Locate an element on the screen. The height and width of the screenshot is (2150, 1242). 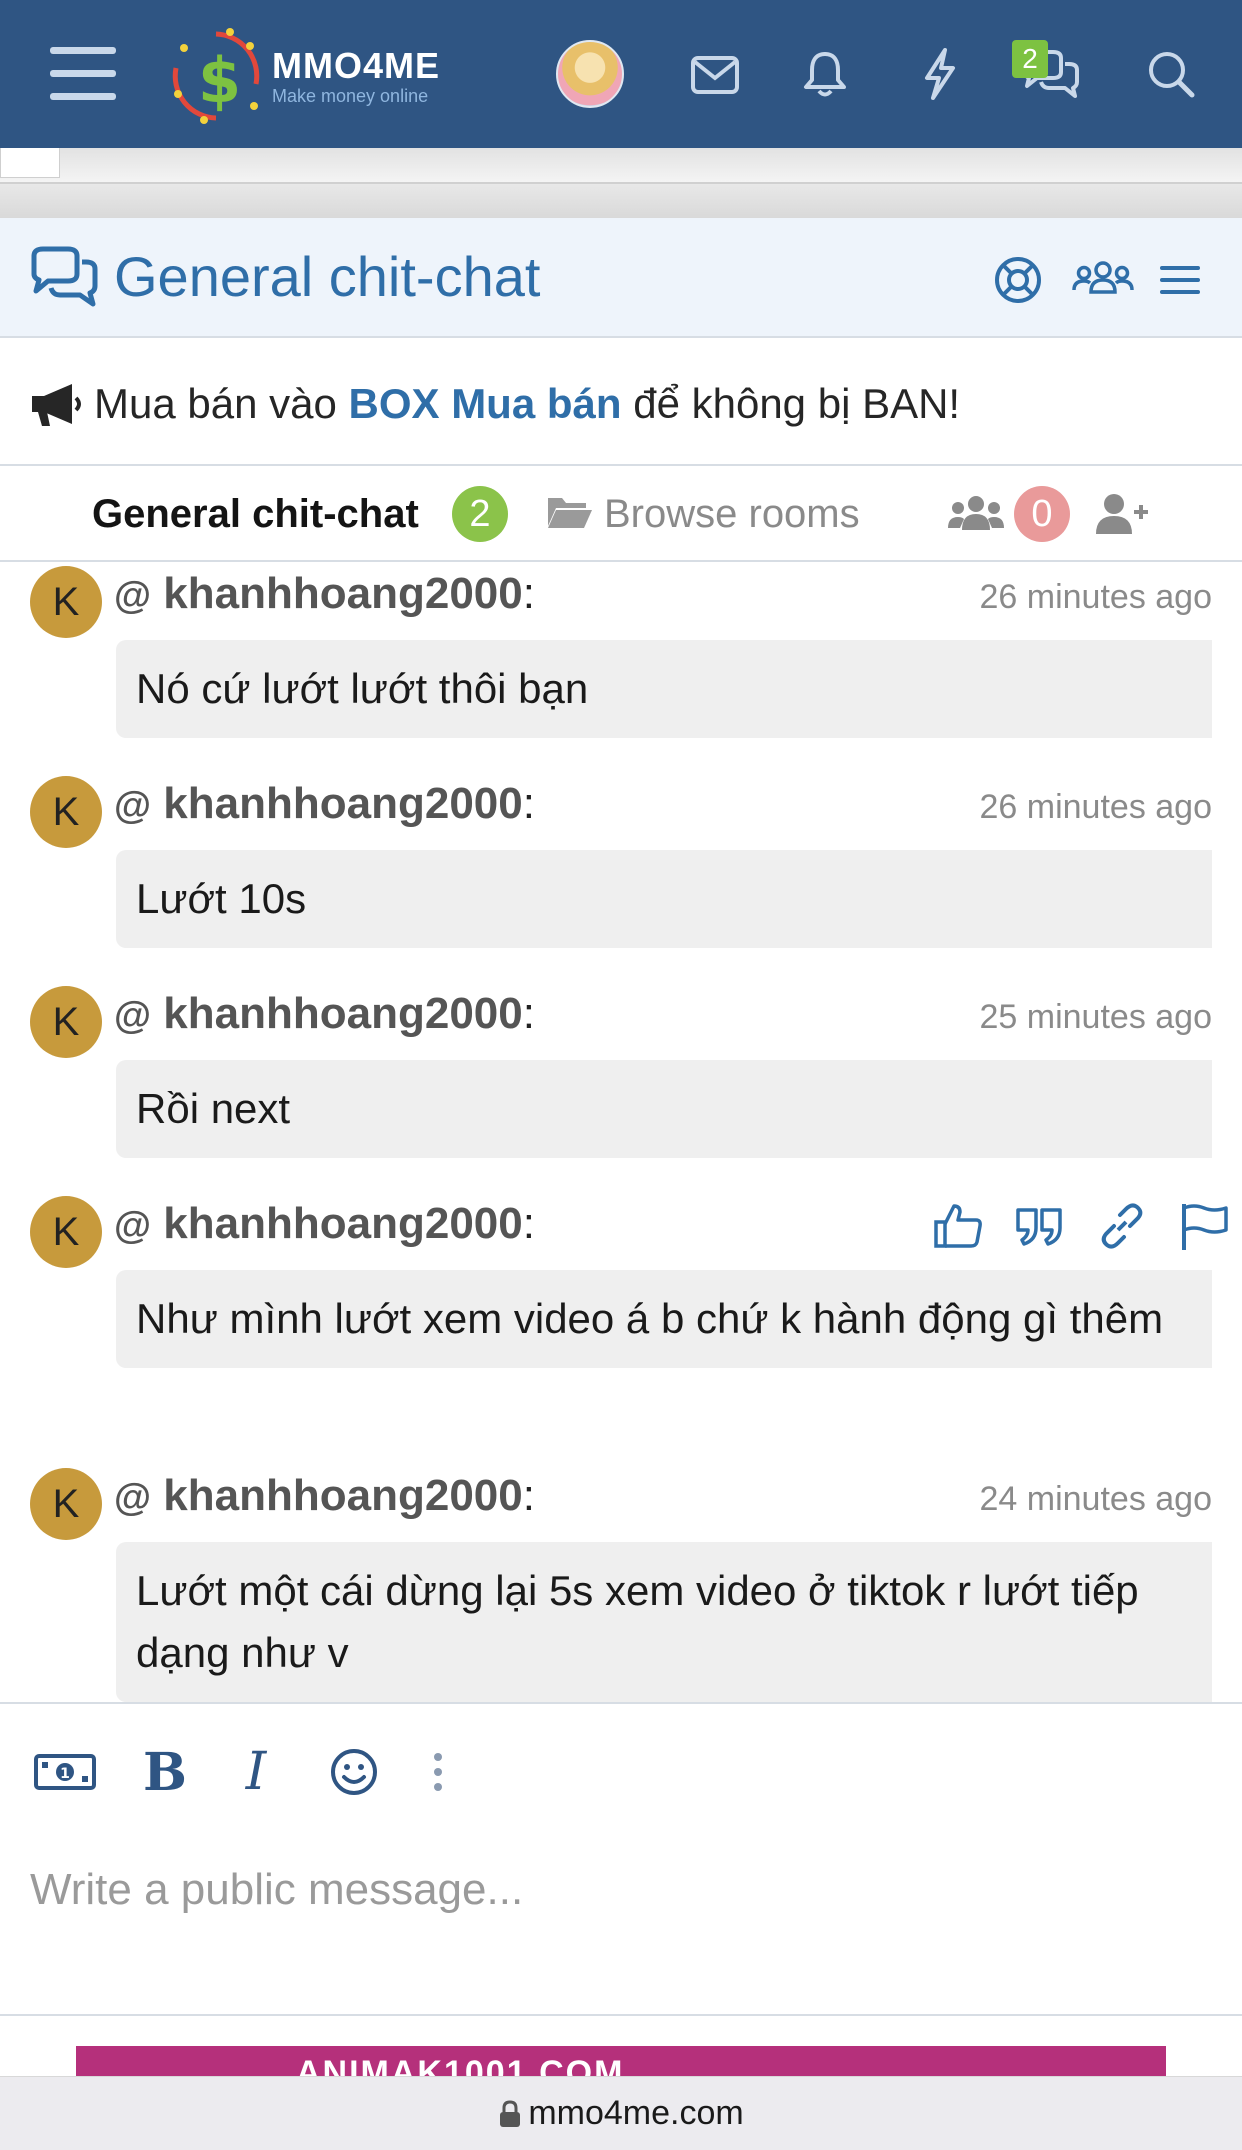
composer-divider is located at coordinates (621, 1703).